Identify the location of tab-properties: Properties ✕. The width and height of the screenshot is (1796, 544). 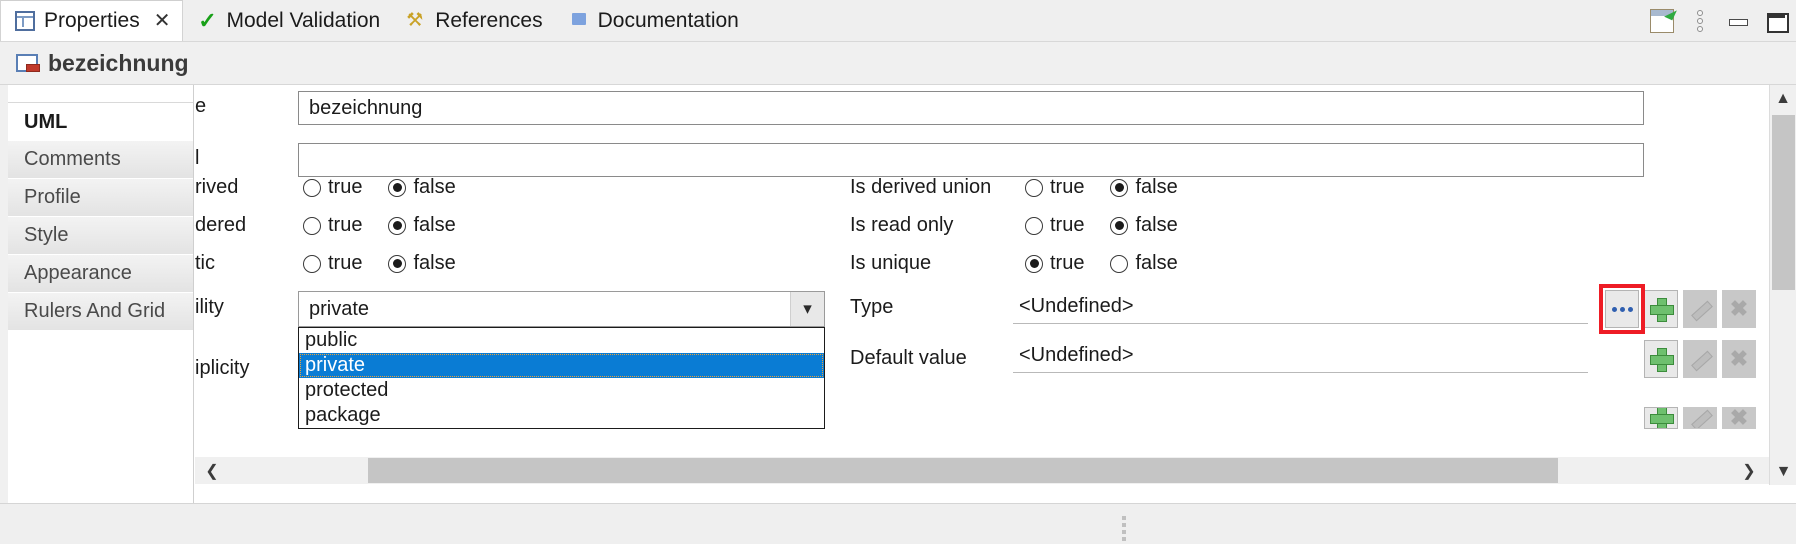
(92, 21).